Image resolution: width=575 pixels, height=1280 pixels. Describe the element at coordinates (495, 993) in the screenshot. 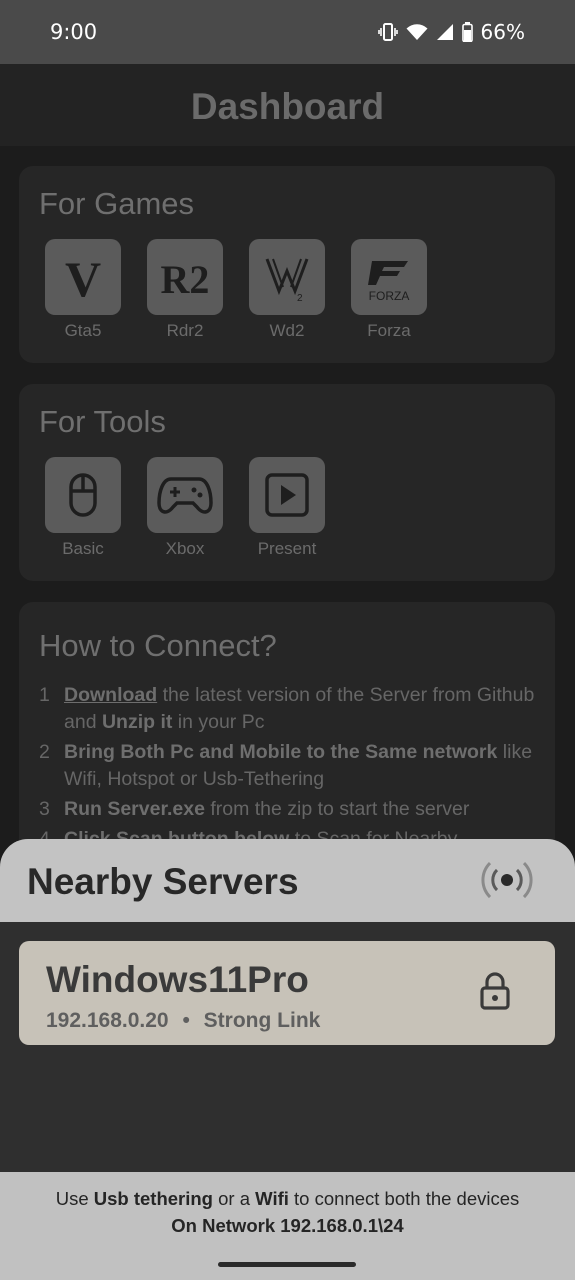

I see `lock-icon` at that location.